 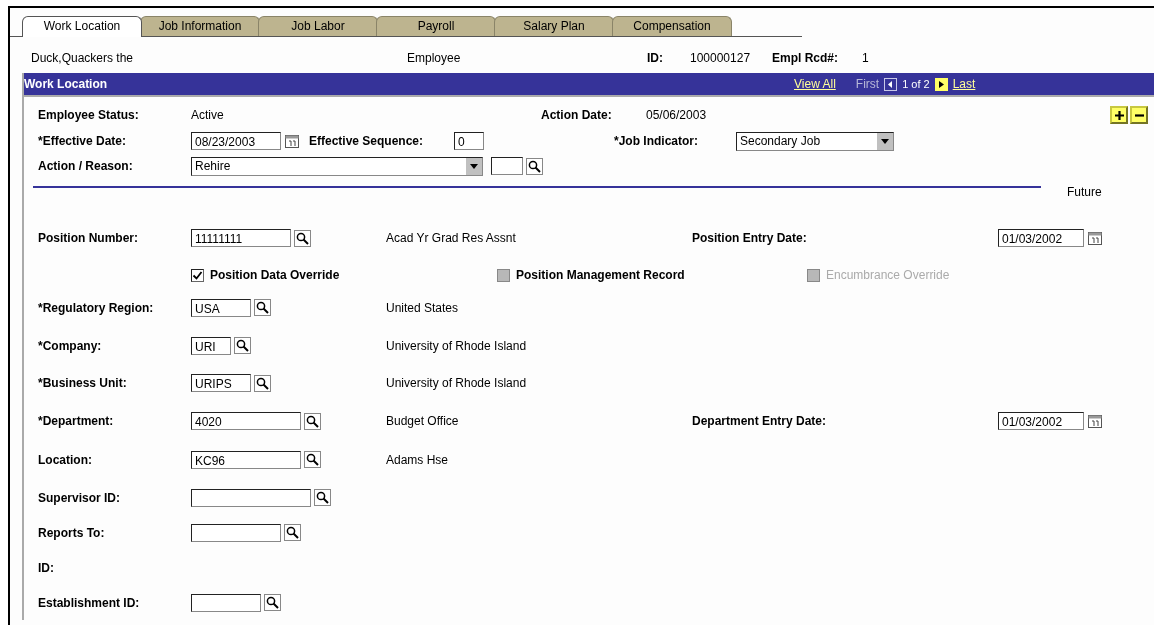 I want to click on employee-status: Active, so click(x=208, y=115).